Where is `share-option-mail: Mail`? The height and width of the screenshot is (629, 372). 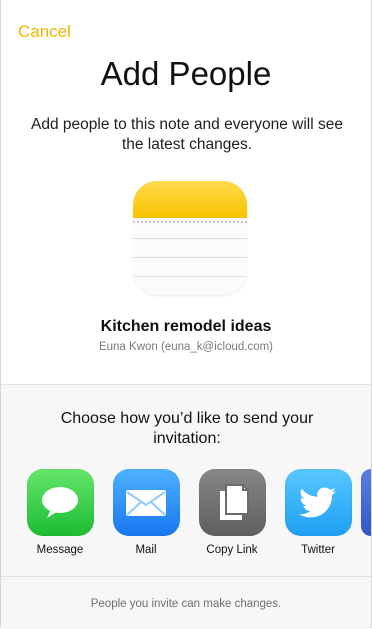
share-option-mail: Mail is located at coordinates (146, 512).